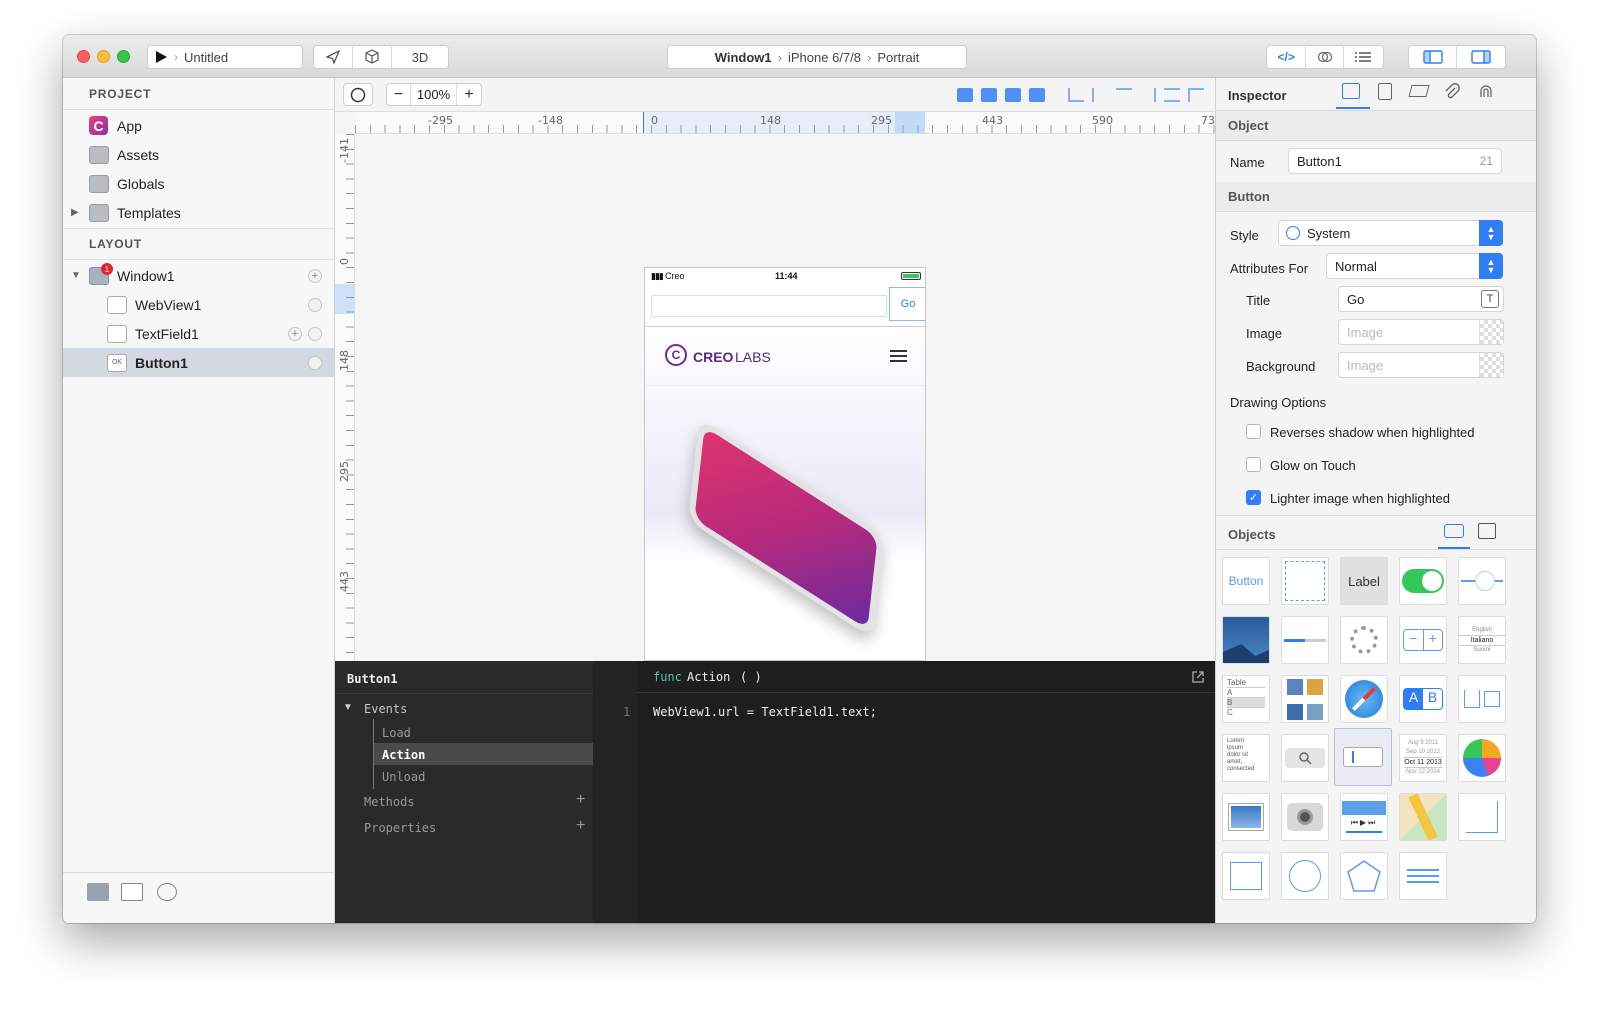  Describe the element at coordinates (198, 125) in the screenshot. I see `sidebar-item-app: C App` at that location.